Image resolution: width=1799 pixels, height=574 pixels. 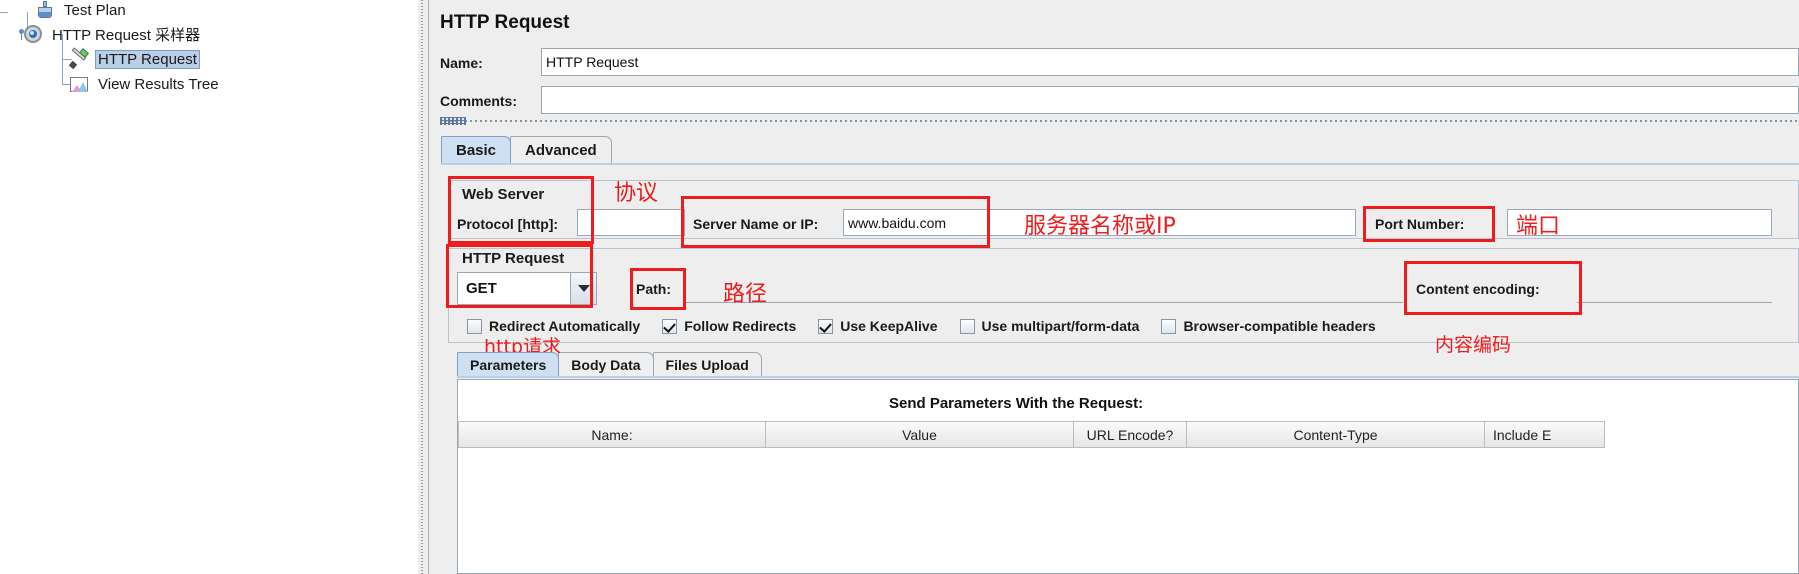 I want to click on tree-node-label: HTTP Request 采样器, so click(x=126, y=35).